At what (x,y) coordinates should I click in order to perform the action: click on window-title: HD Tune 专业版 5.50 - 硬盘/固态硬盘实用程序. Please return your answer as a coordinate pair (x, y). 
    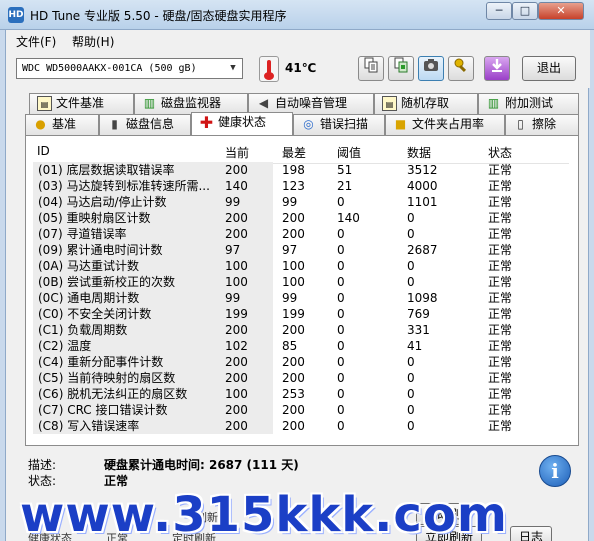
    Looking at the image, I should click on (158, 16).